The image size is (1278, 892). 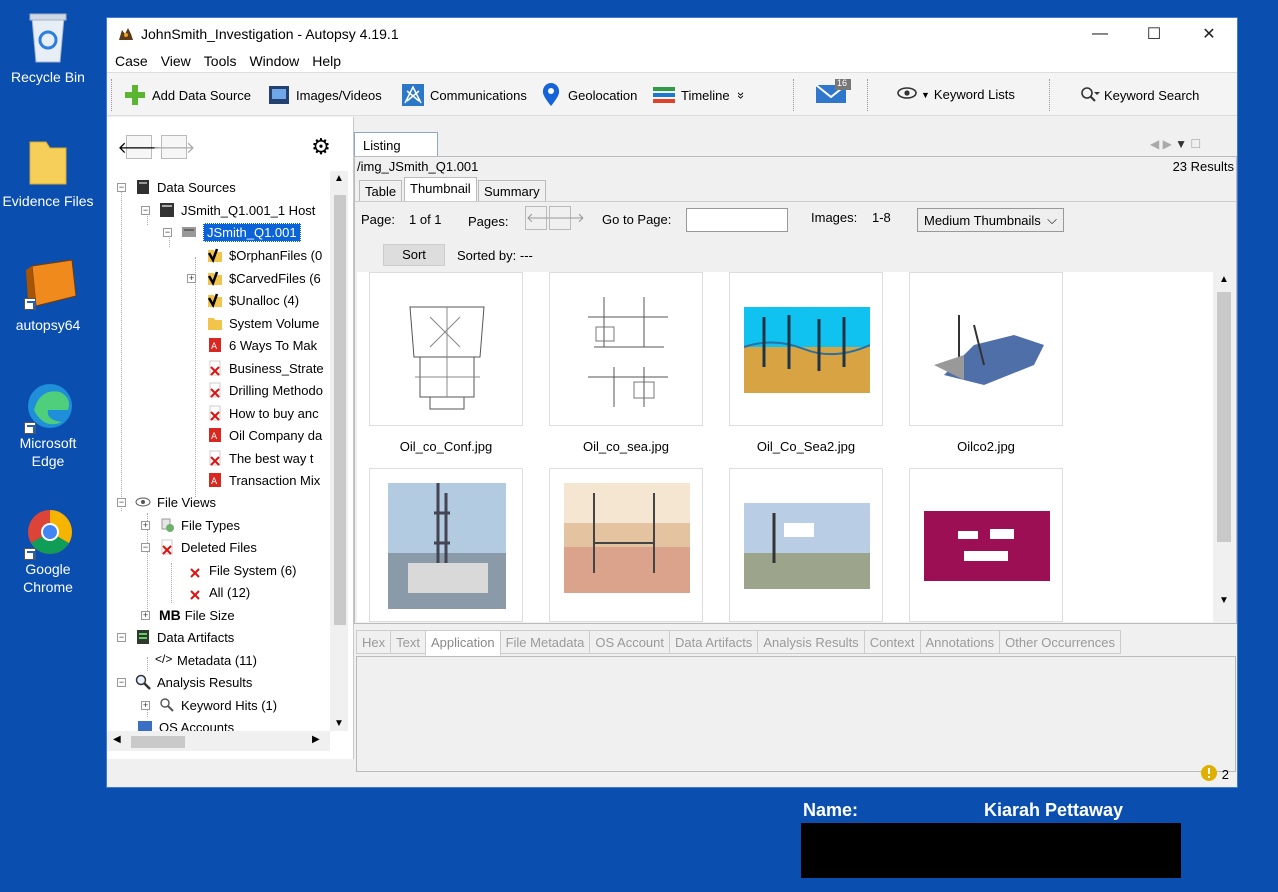 I want to click on tab-data-artifacts: Data Artifacts, so click(x=714, y=642).